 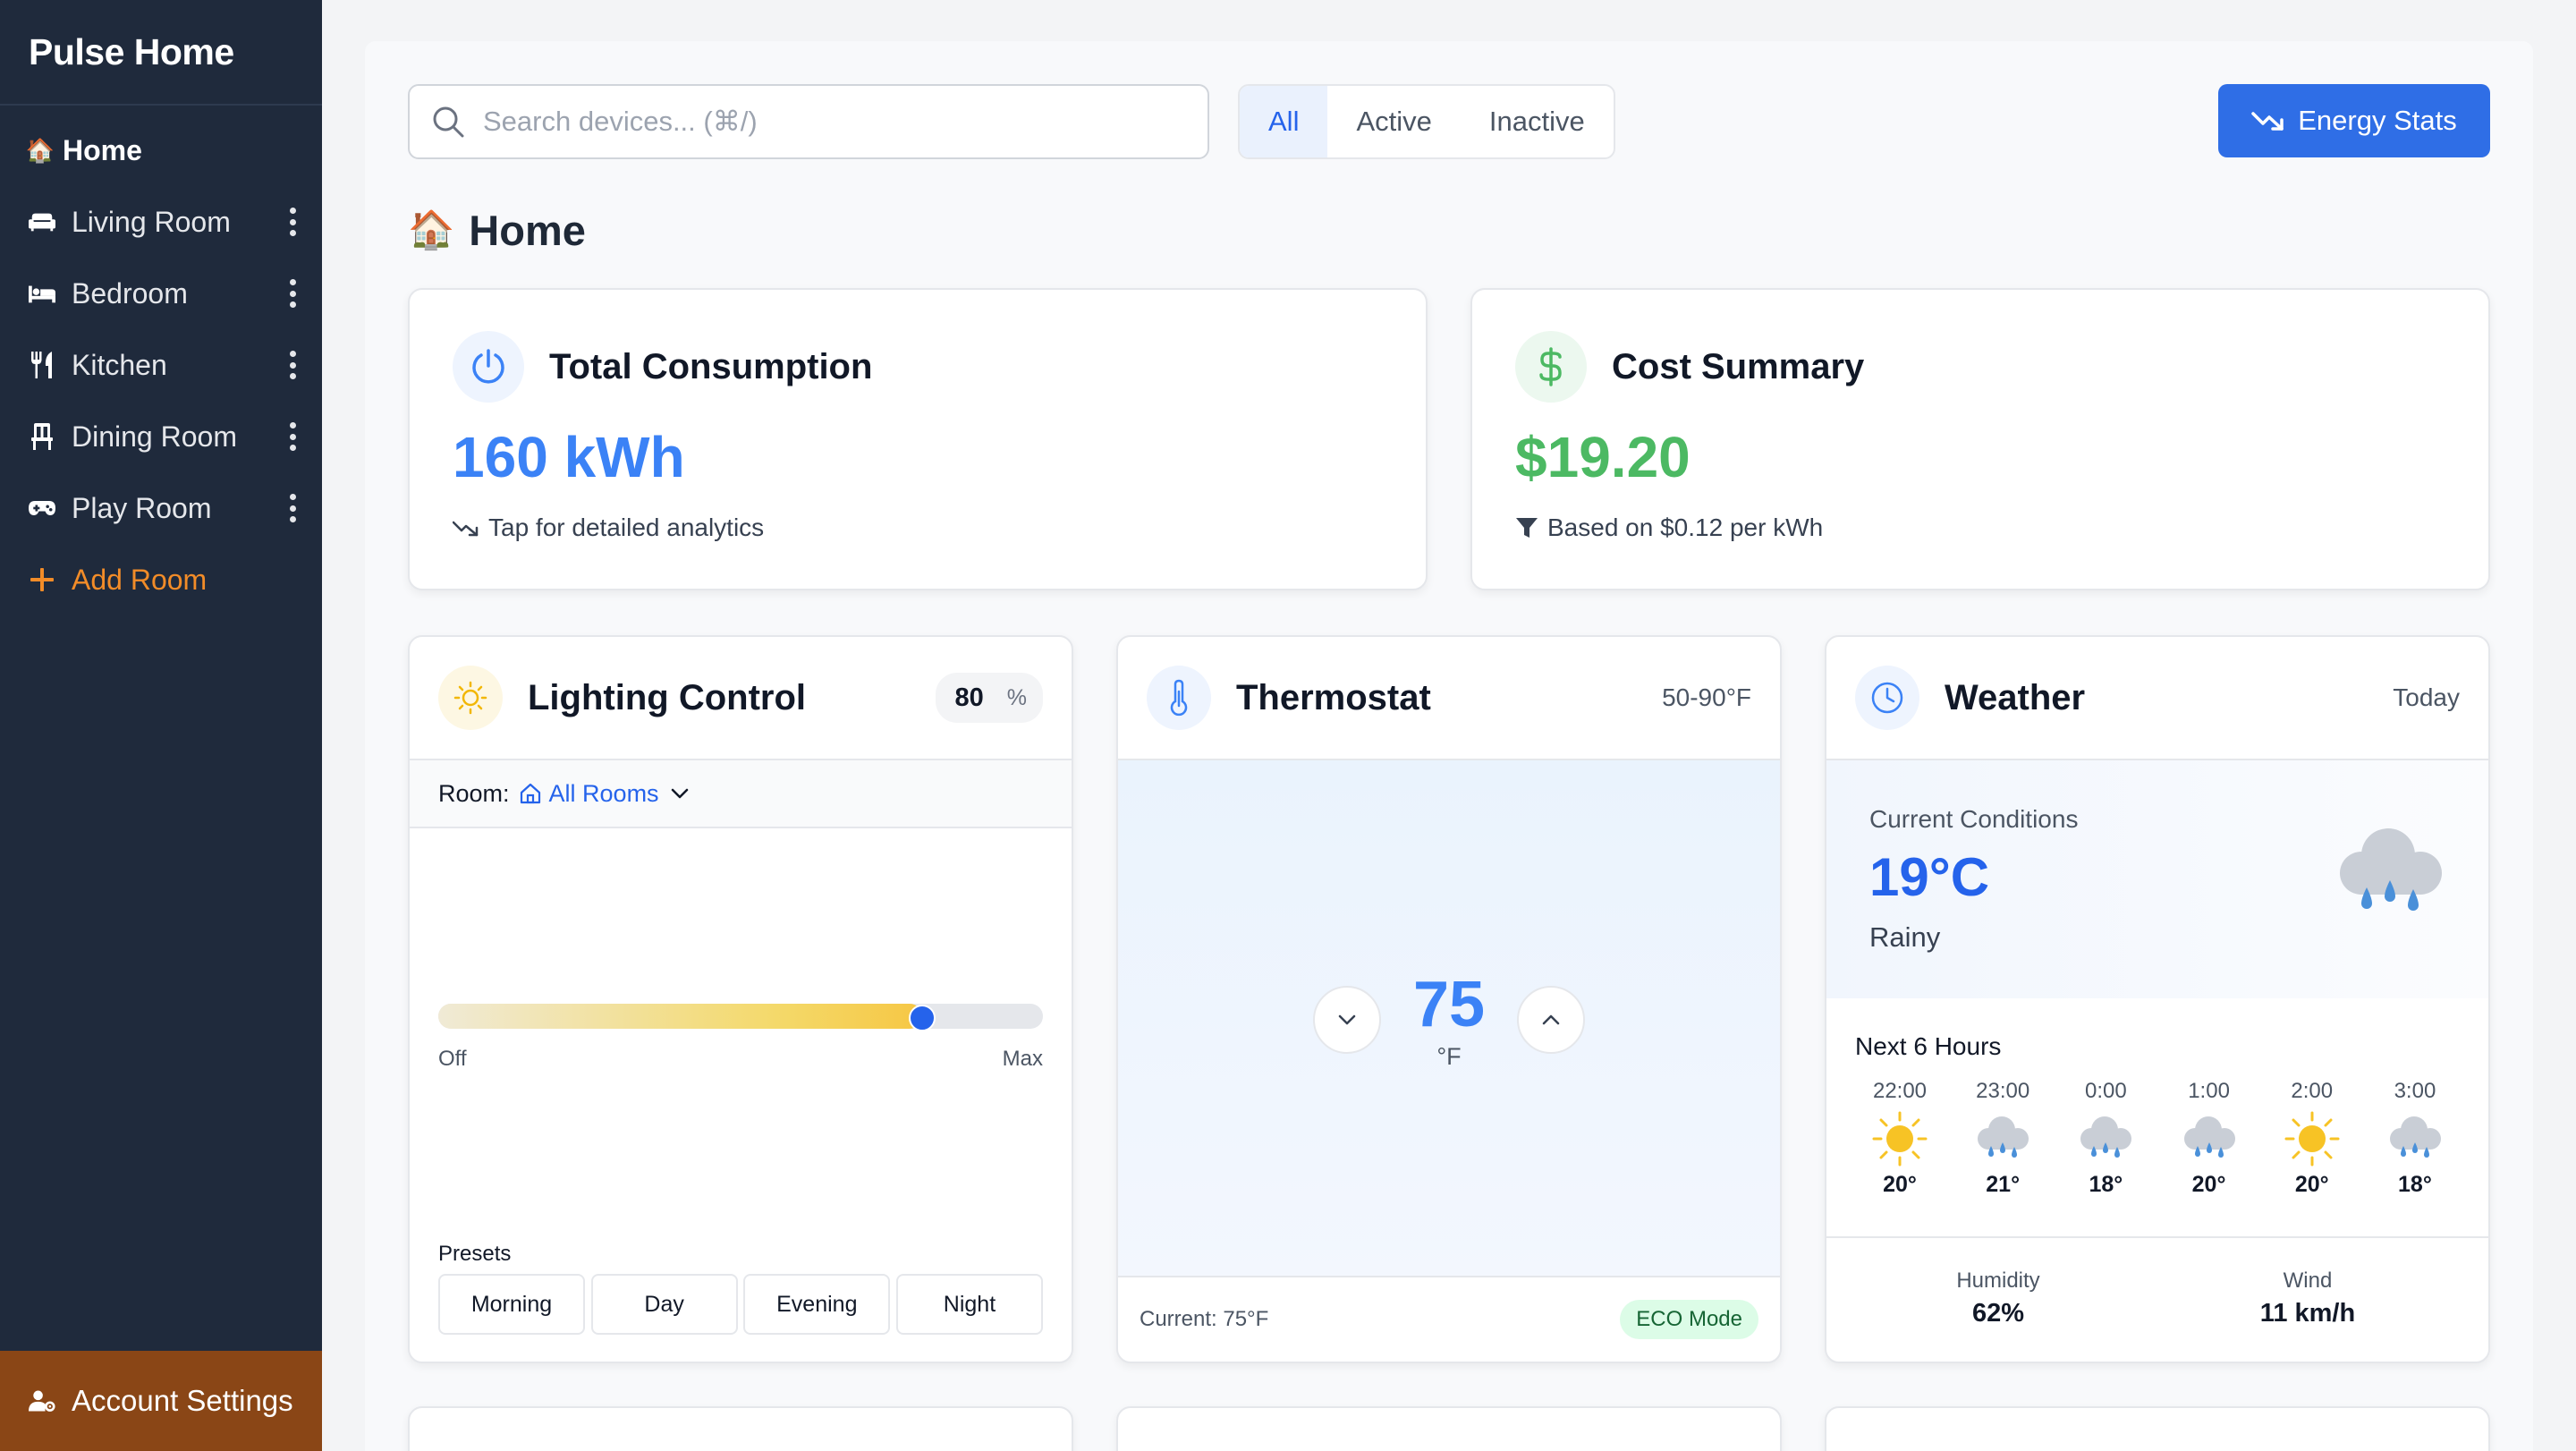 What do you see at coordinates (530, 793) in the screenshot?
I see `home-outline-icon` at bounding box center [530, 793].